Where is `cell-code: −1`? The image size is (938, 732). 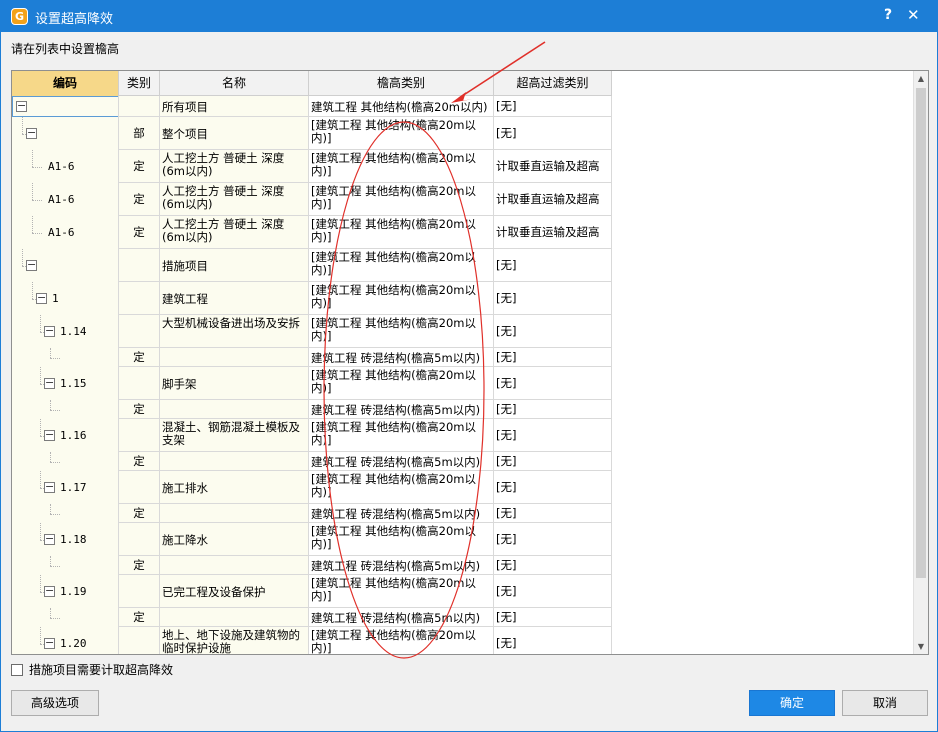 cell-code: −1 is located at coordinates (65, 298).